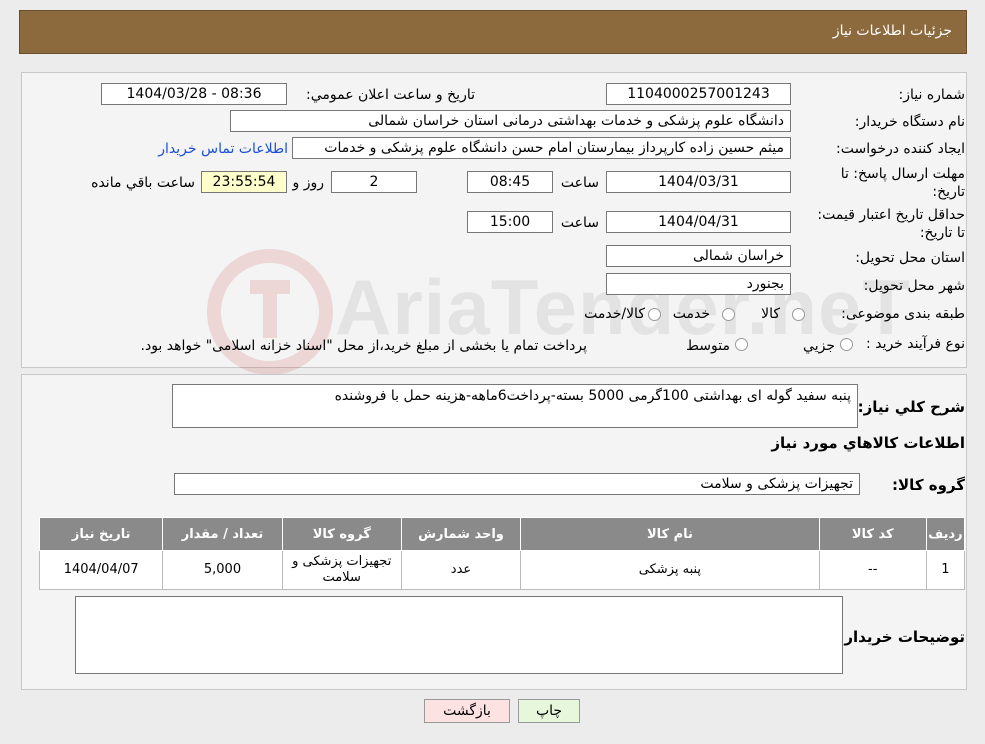 This screenshot has width=985, height=744. I want to click on summary-label: شرح کلي نیاز:, so click(911, 407).